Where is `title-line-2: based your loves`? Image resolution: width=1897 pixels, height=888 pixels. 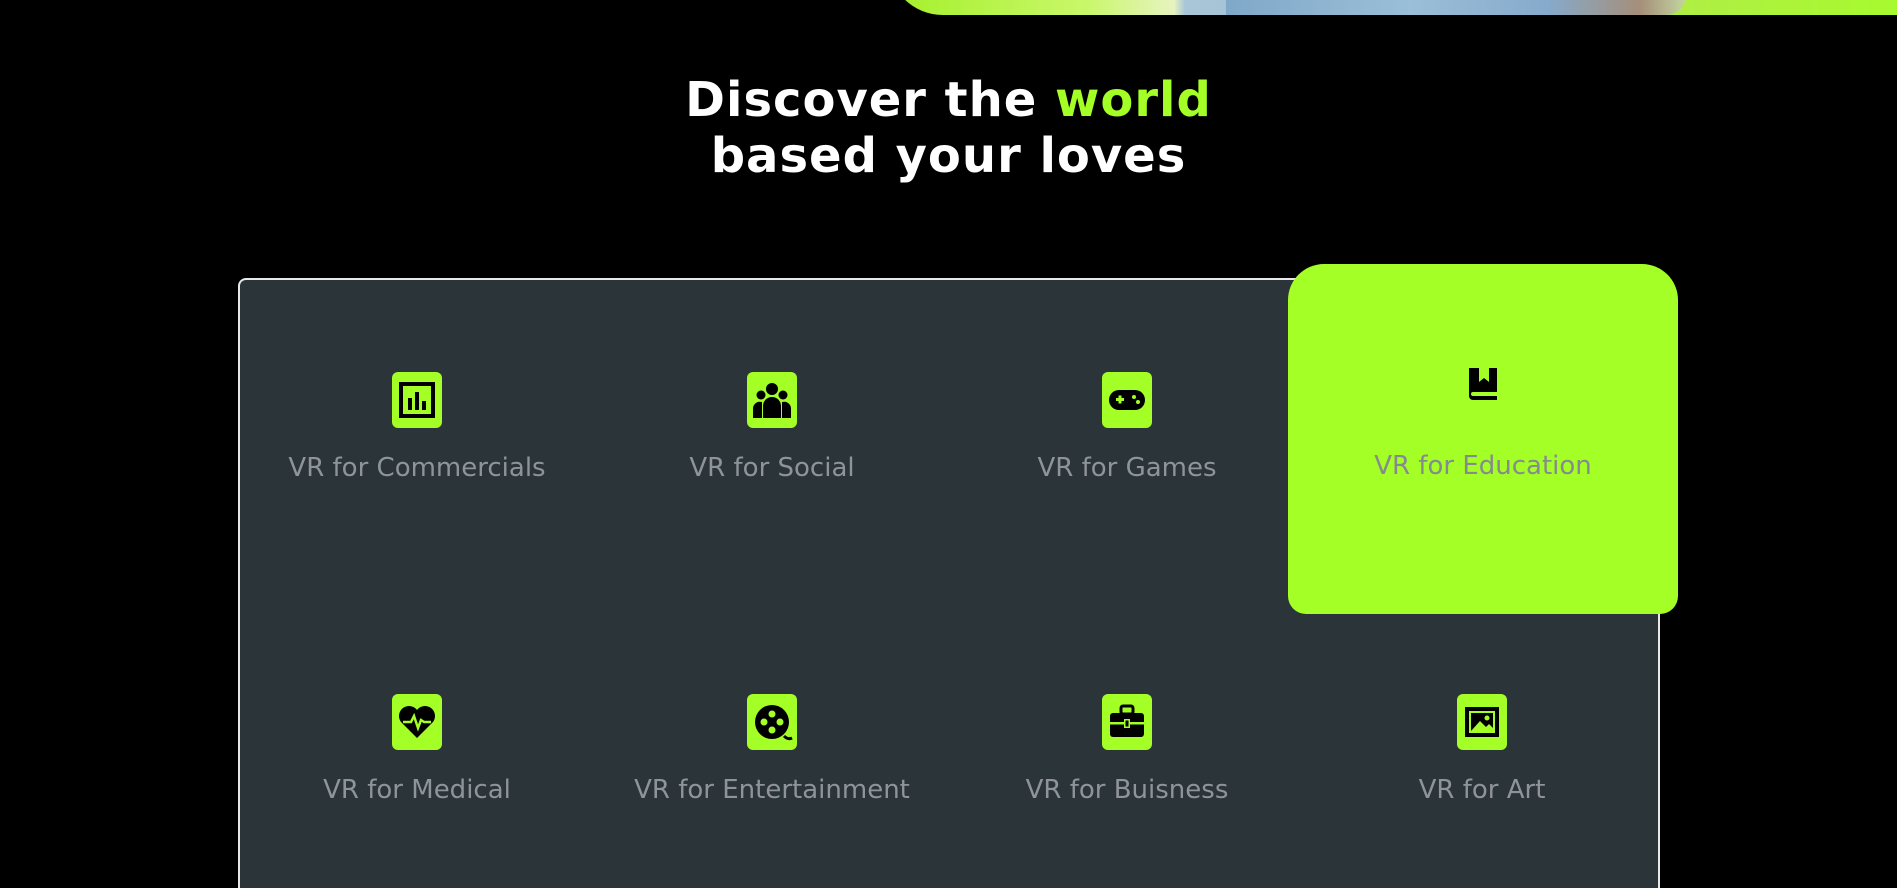 title-line-2: based your loves is located at coordinates (948, 156).